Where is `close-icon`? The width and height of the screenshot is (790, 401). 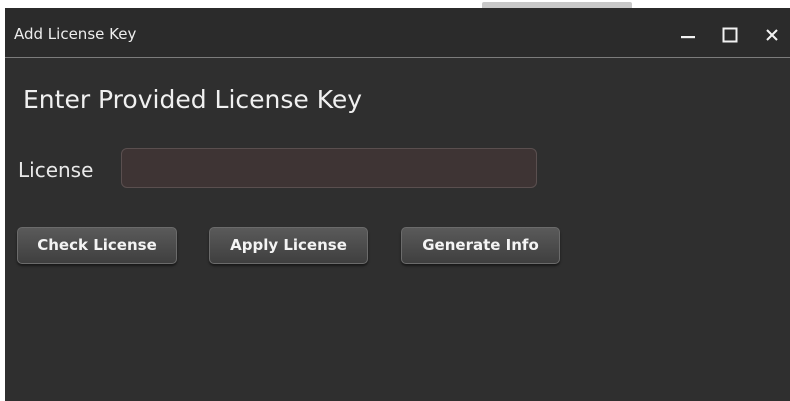 close-icon is located at coordinates (772, 35).